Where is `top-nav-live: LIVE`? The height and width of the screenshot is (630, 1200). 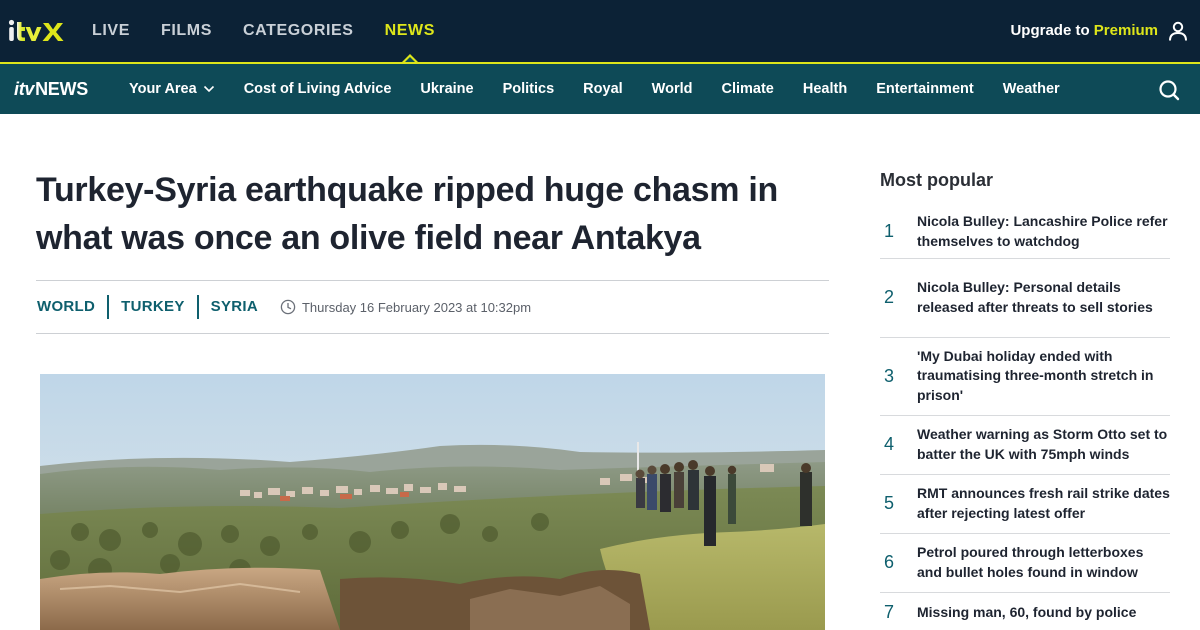
top-nav-live: LIVE is located at coordinates (111, 31).